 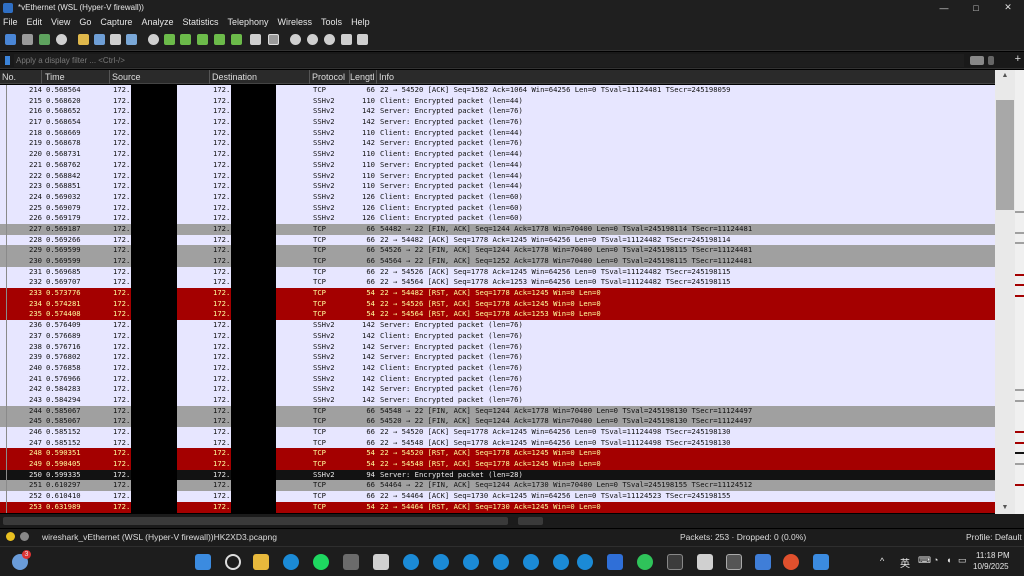 I want to click on wireshark-taskbar-icon, so click(x=763, y=562).